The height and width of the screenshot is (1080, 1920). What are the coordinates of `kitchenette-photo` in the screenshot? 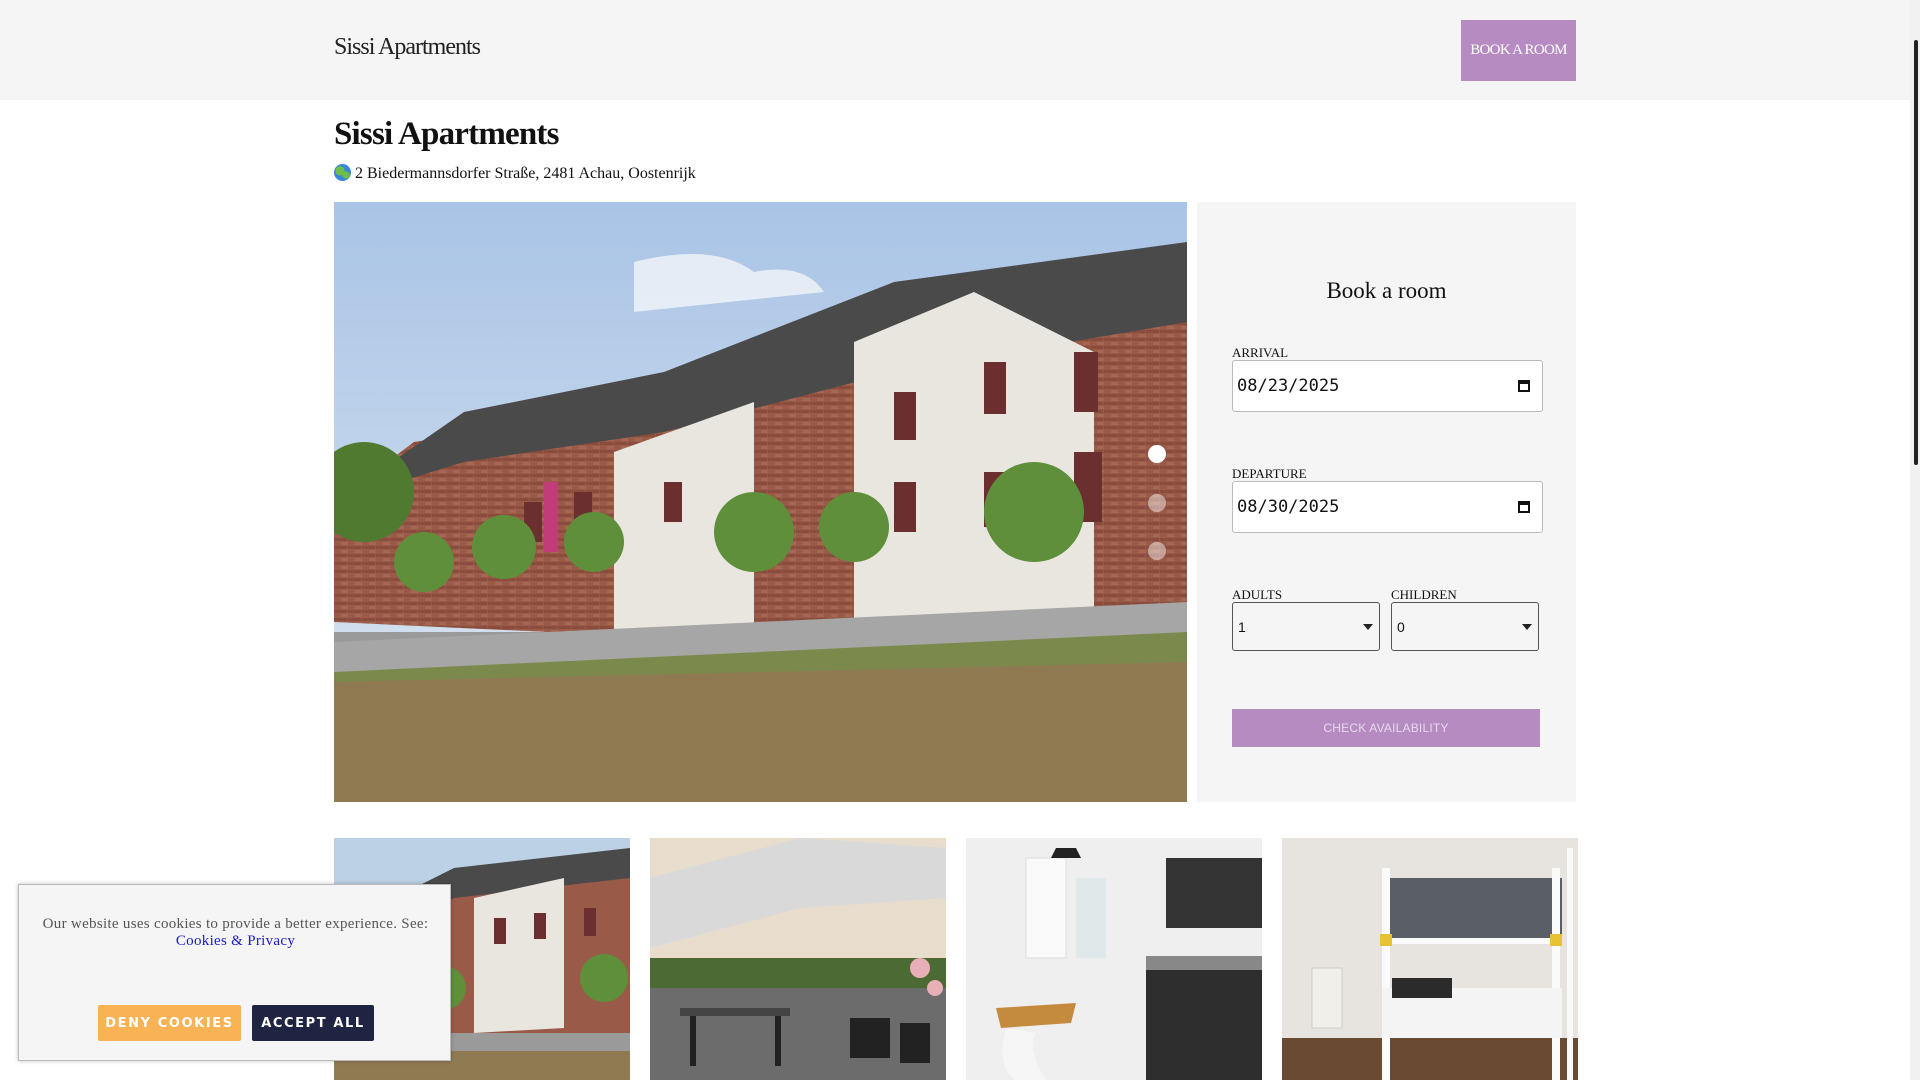 It's located at (1114, 959).